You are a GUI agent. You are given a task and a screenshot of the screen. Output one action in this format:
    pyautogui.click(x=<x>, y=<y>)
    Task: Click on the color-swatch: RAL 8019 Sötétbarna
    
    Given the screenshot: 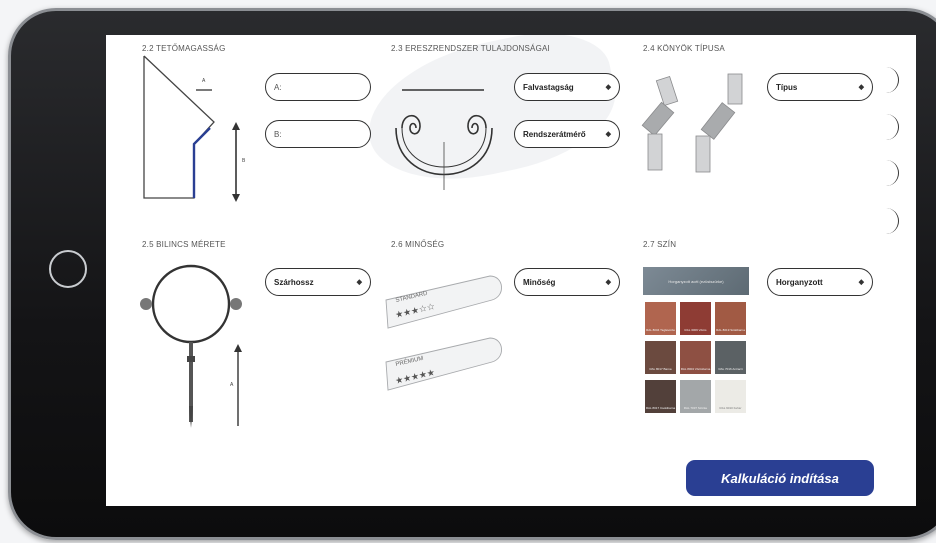 What is the action you would take?
    pyautogui.click(x=730, y=318)
    